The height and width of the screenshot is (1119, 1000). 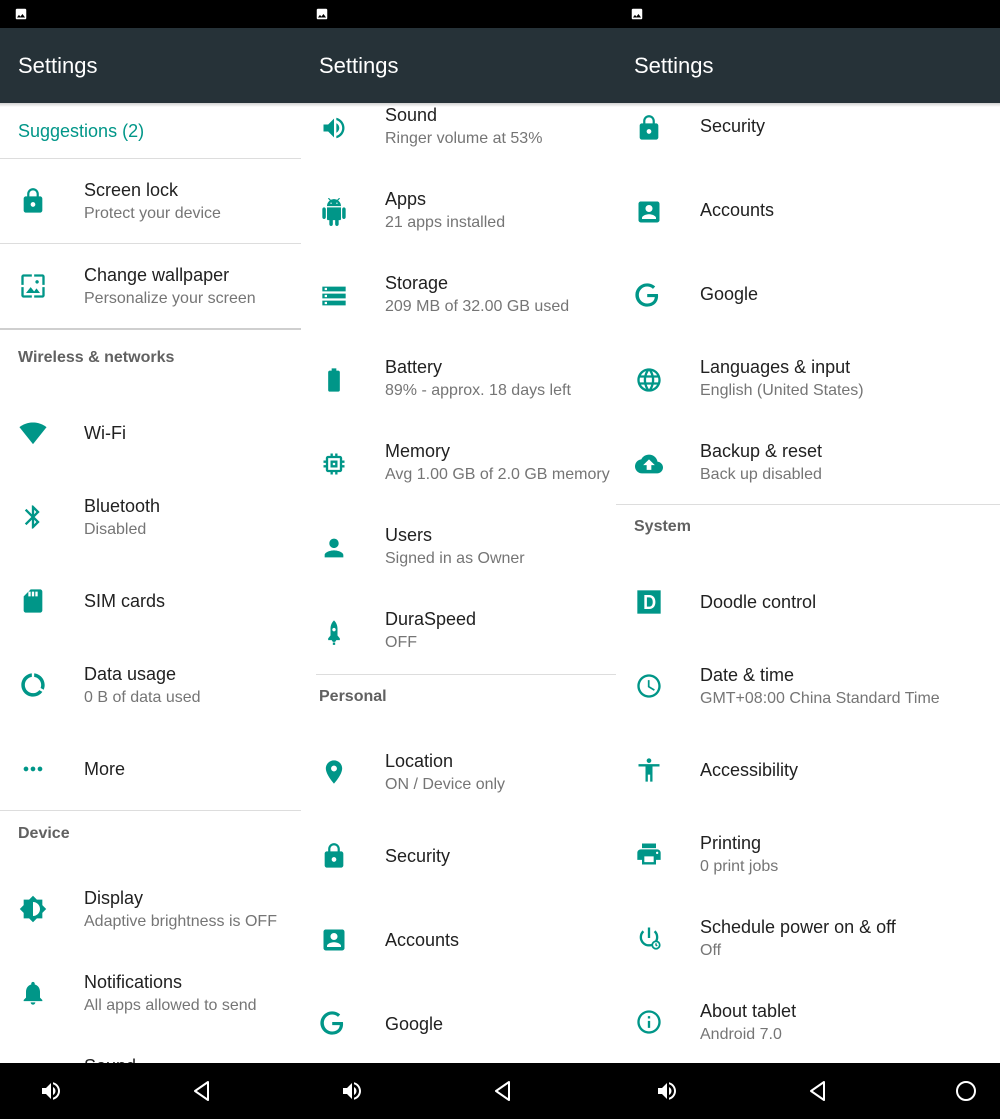 I want to click on section-header-wireless: Wireless & networks, so click(x=96, y=357).